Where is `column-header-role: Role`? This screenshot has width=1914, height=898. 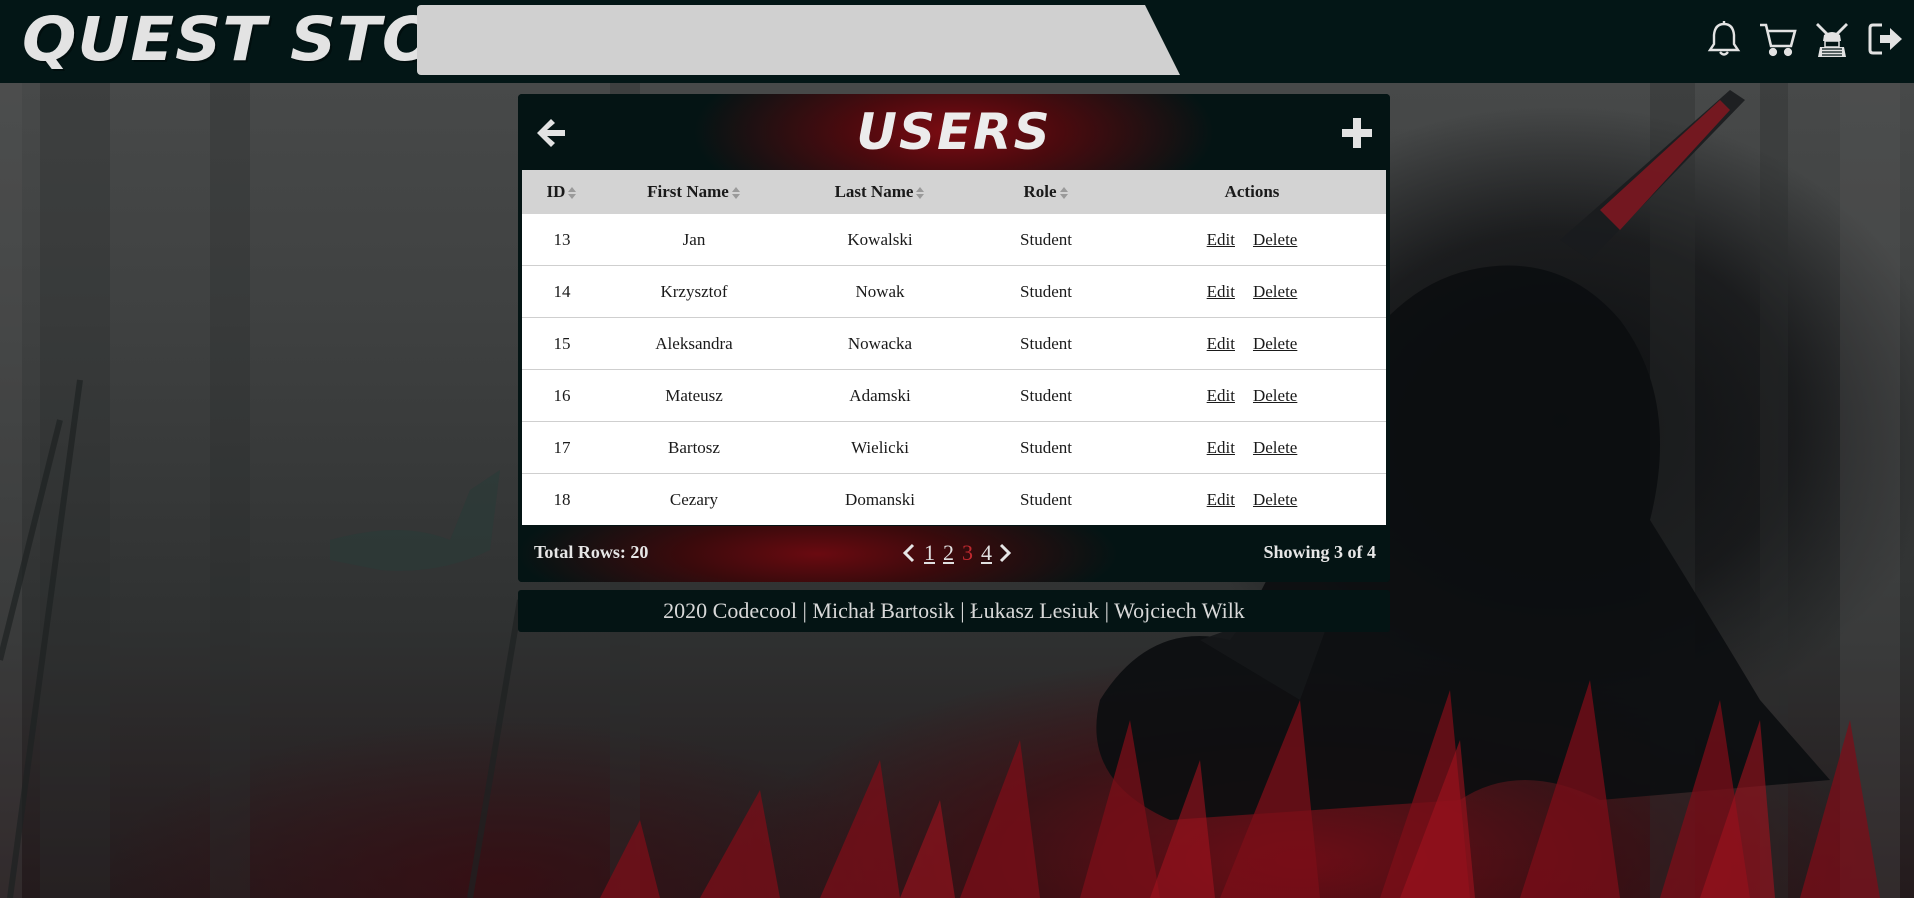 column-header-role: Role is located at coordinates (1046, 192).